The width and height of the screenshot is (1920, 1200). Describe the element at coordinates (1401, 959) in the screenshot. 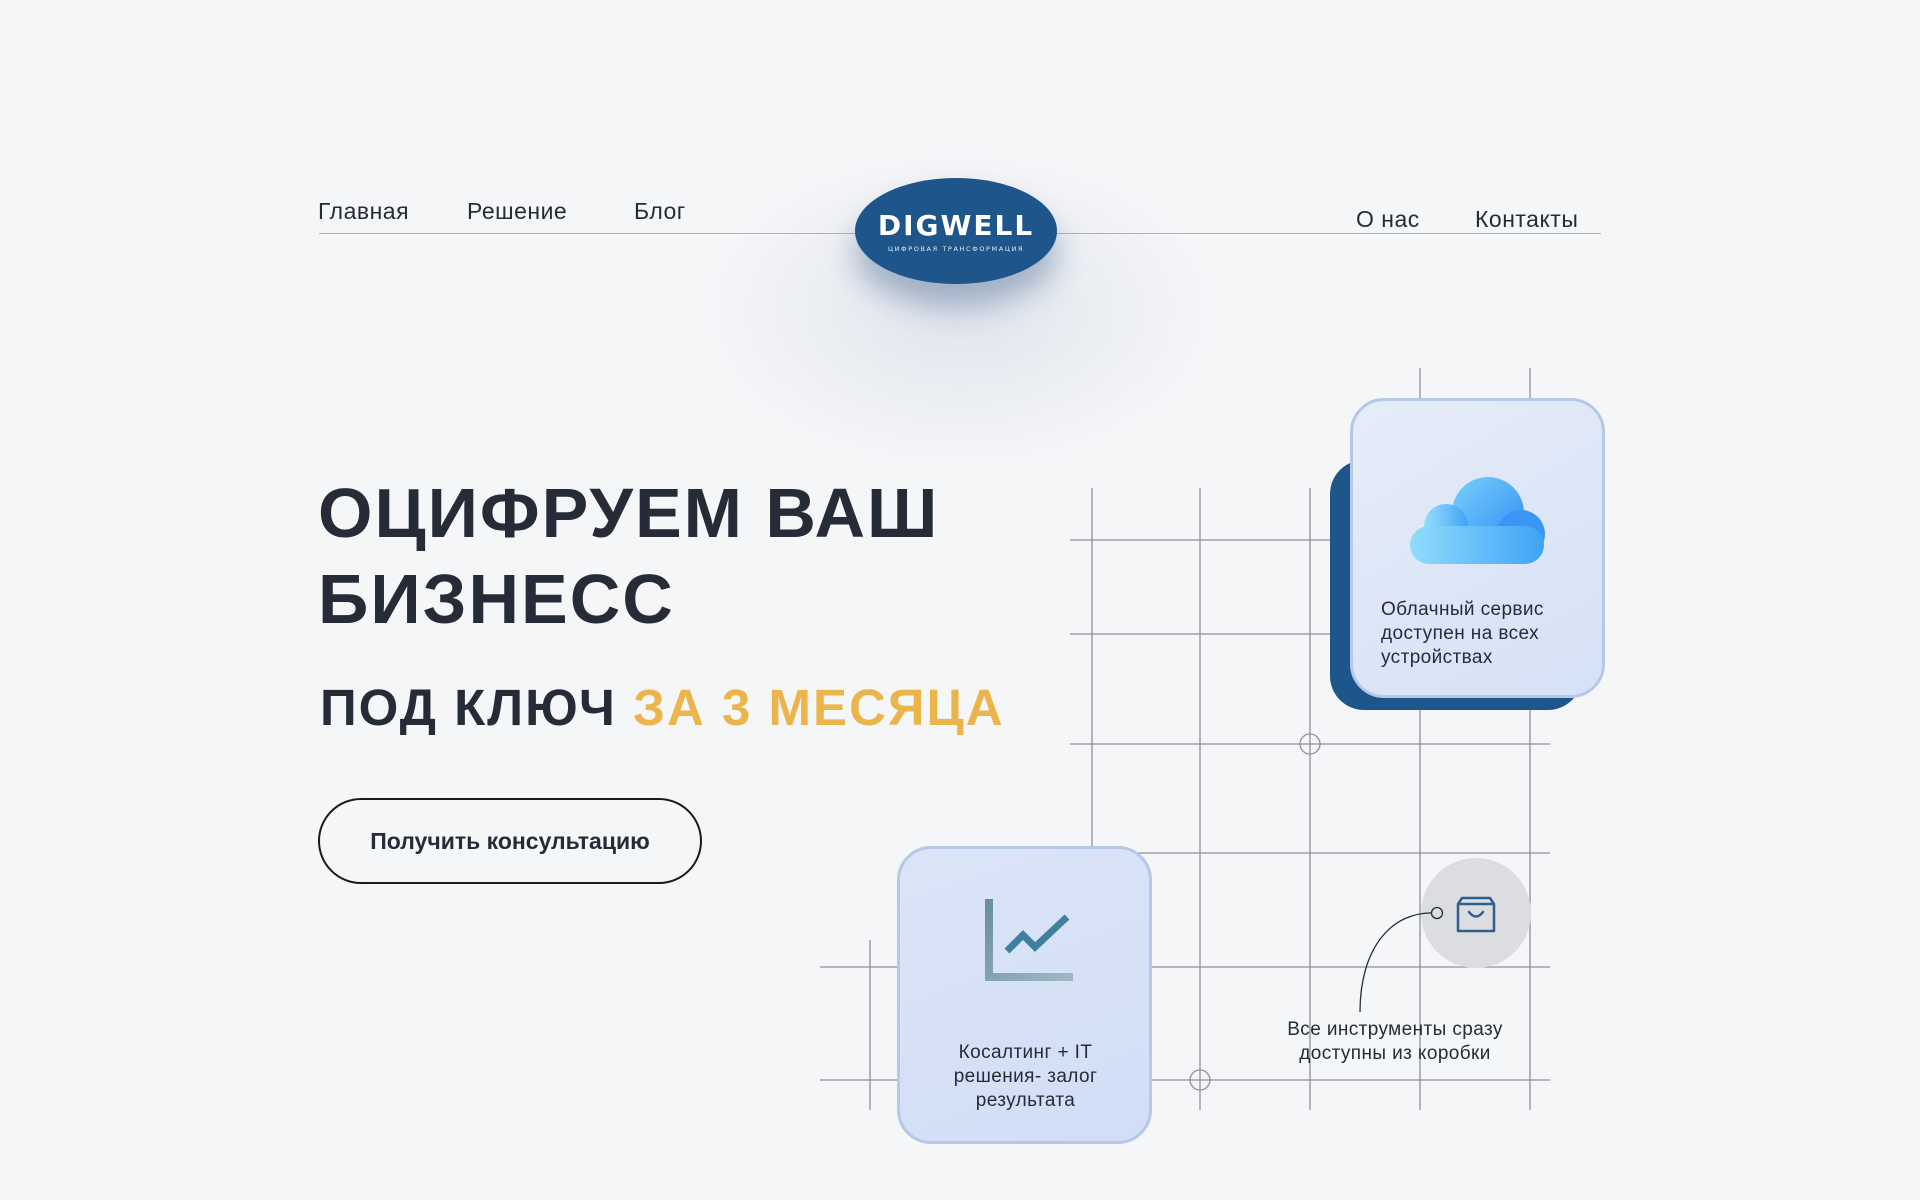

I see `tools-connector` at that location.